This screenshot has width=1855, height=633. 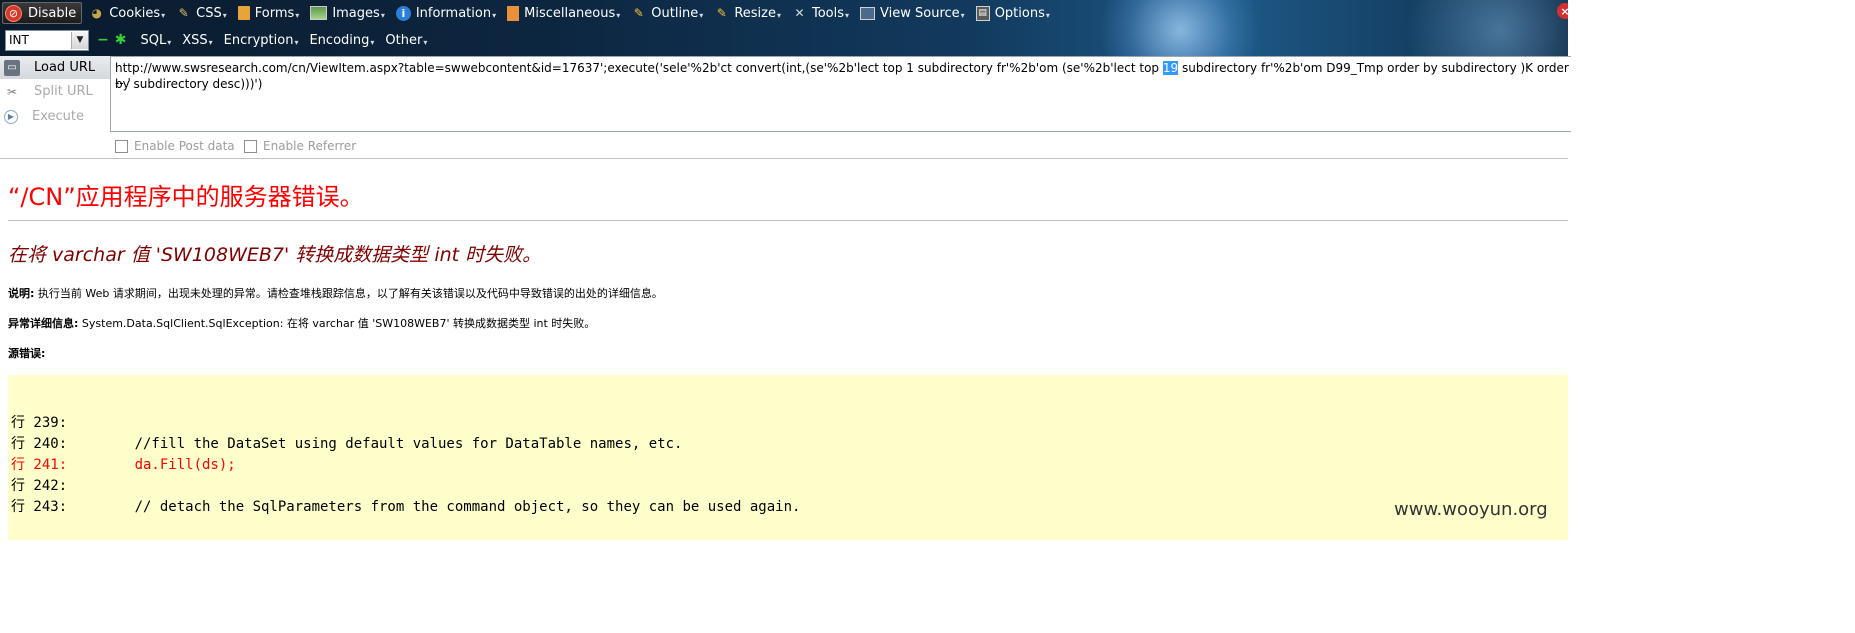 What do you see at coordinates (21, 293) in the screenshot?
I see `description-label: 说明:` at bounding box center [21, 293].